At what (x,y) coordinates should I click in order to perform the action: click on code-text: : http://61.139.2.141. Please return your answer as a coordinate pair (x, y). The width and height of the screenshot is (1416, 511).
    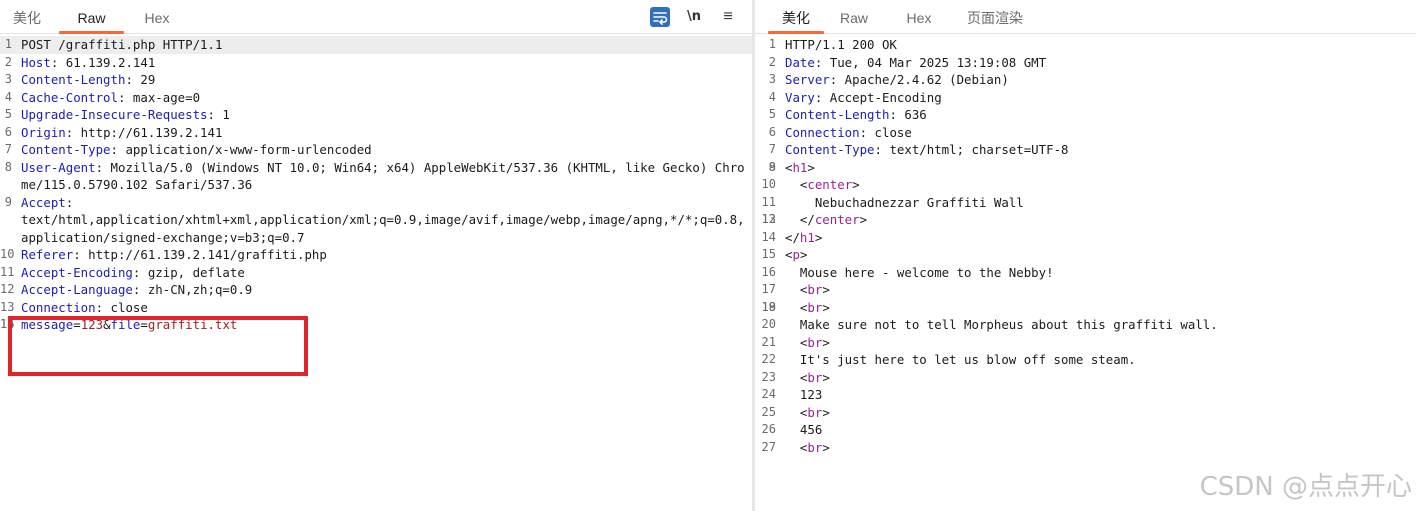
    Looking at the image, I should click on (144, 132).